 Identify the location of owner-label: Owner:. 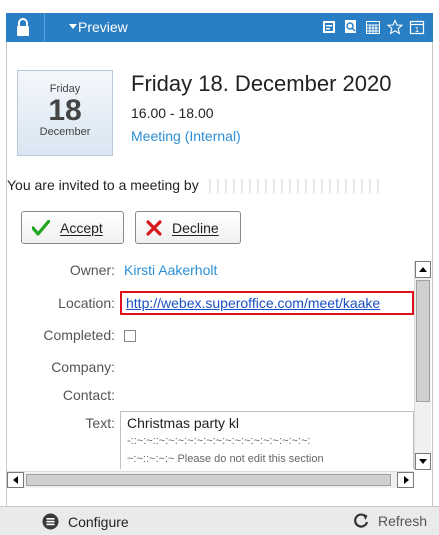
(92, 270).